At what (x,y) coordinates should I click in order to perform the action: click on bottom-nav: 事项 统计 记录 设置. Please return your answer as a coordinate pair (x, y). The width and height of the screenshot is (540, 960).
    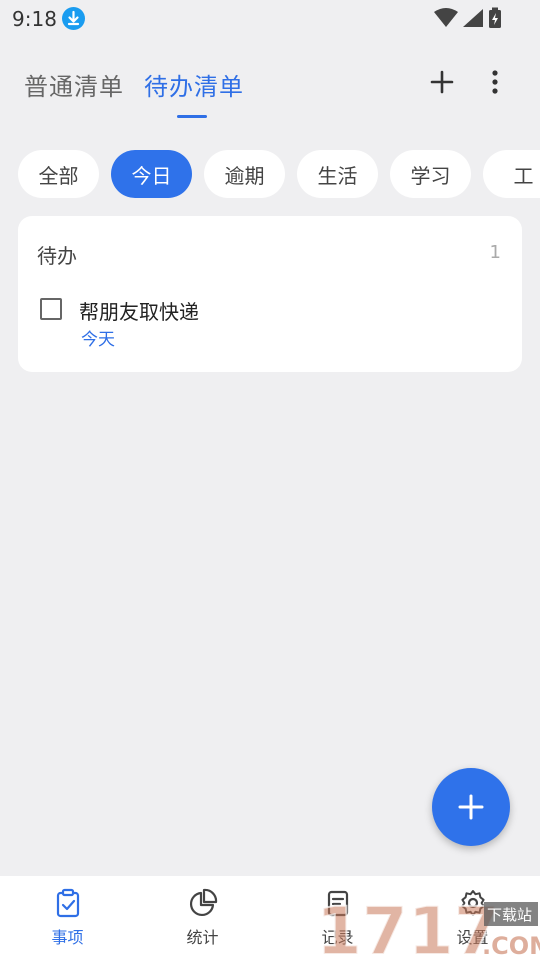
    Looking at the image, I should click on (270, 918).